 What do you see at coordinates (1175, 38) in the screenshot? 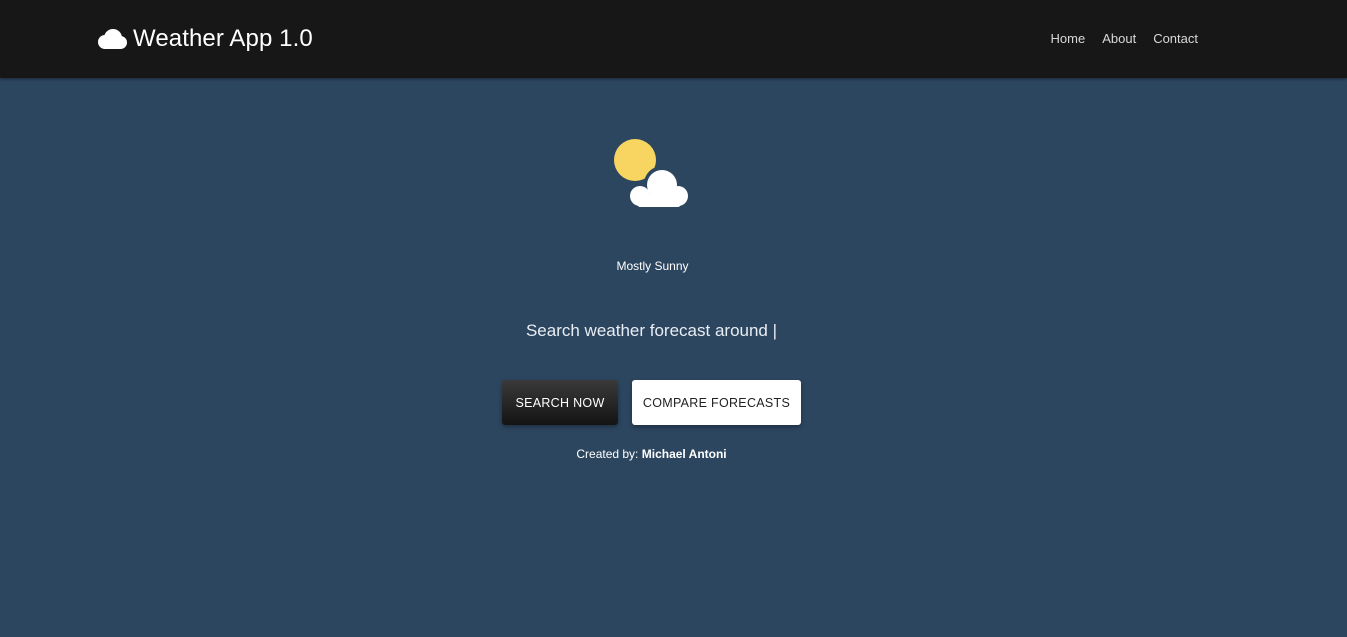
I see `nav-contact-link: Contact` at bounding box center [1175, 38].